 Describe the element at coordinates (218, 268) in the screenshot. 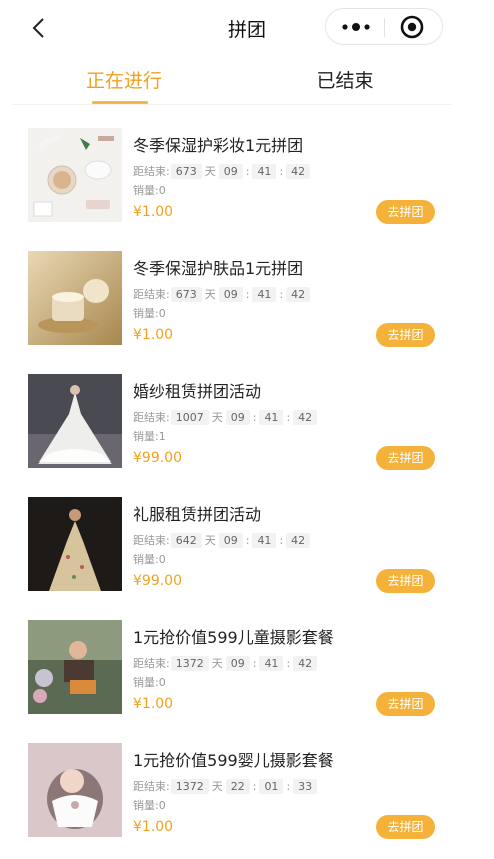

I see `product-title: 冬季保湿护肤品1元拼团` at that location.